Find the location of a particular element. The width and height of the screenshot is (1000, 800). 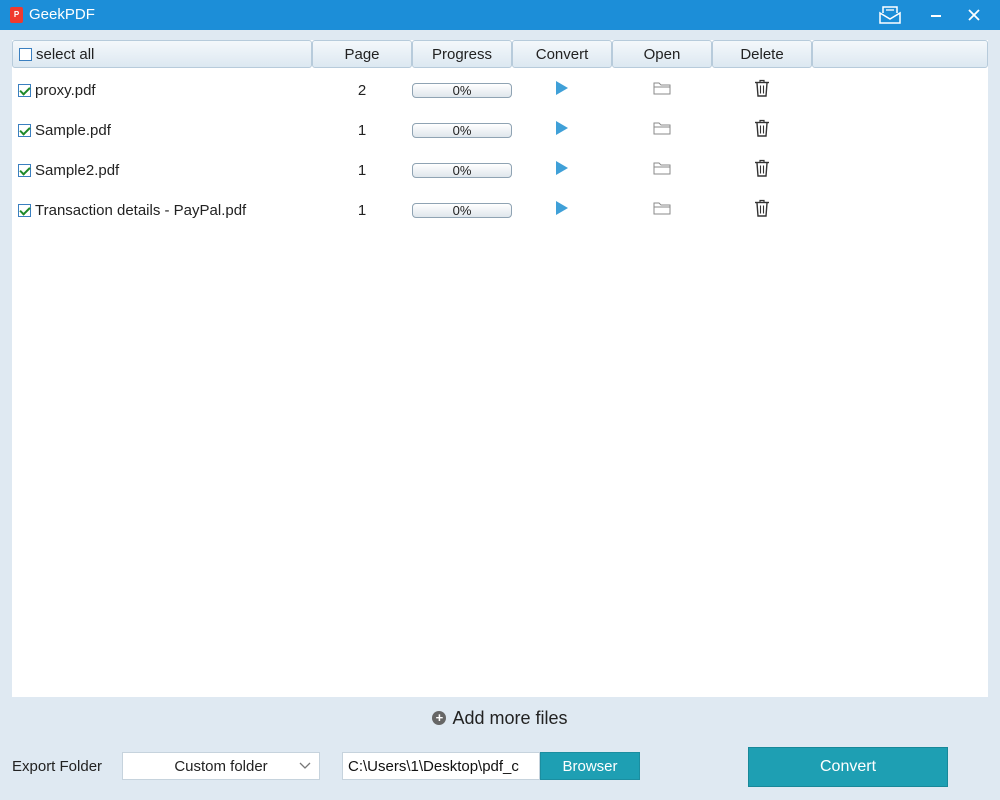

browse-button: Browser is located at coordinates (590, 766).